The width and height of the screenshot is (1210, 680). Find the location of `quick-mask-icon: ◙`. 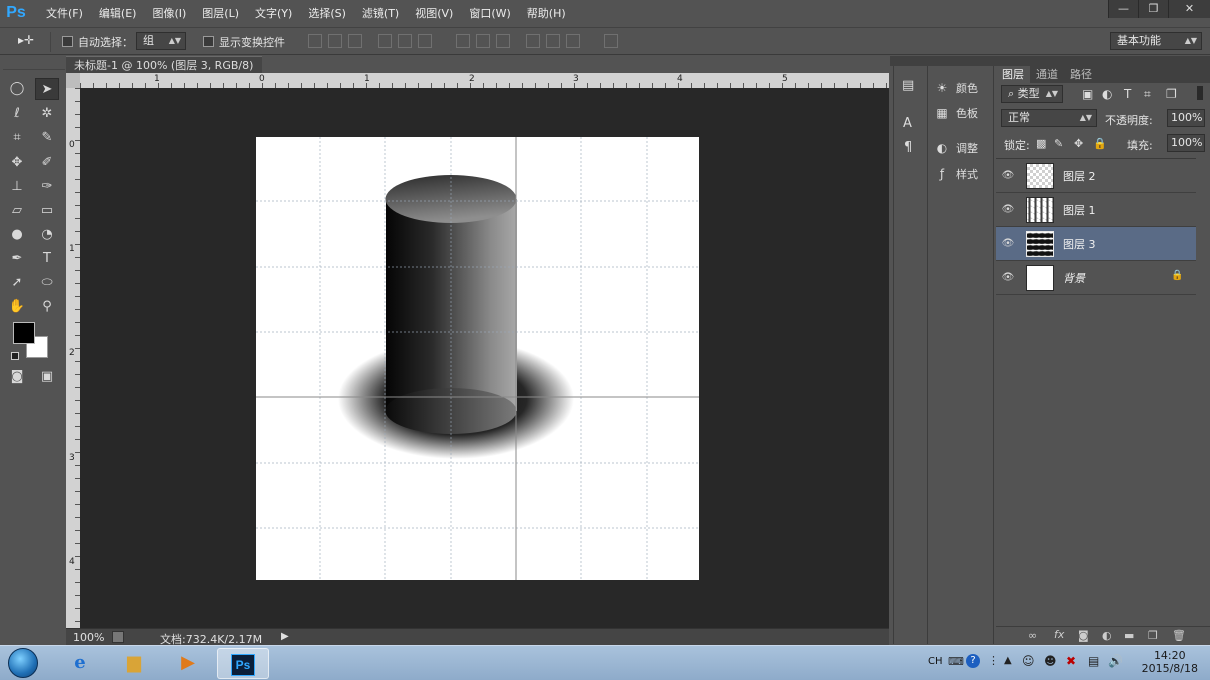

quick-mask-icon: ◙ is located at coordinates (17, 377).